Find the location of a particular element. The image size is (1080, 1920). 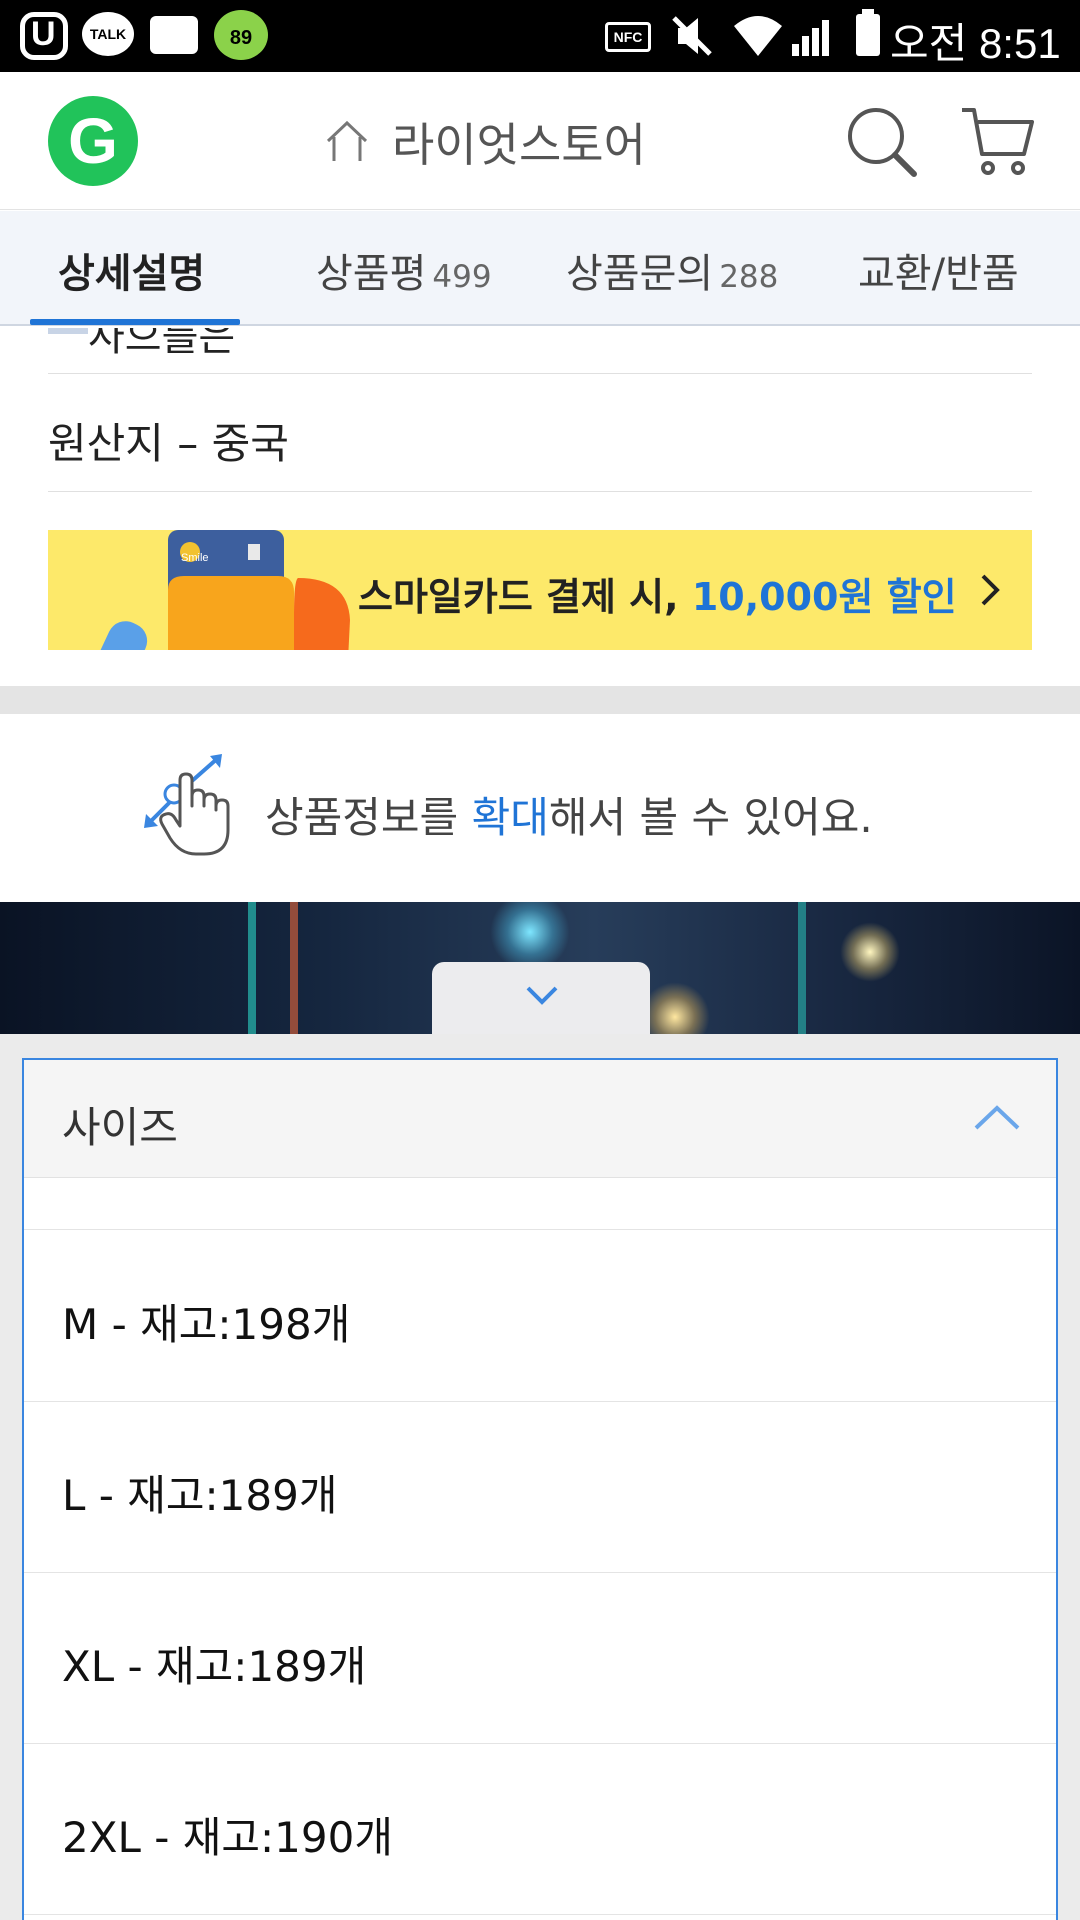

mute-icon is located at coordinates (692, 36).